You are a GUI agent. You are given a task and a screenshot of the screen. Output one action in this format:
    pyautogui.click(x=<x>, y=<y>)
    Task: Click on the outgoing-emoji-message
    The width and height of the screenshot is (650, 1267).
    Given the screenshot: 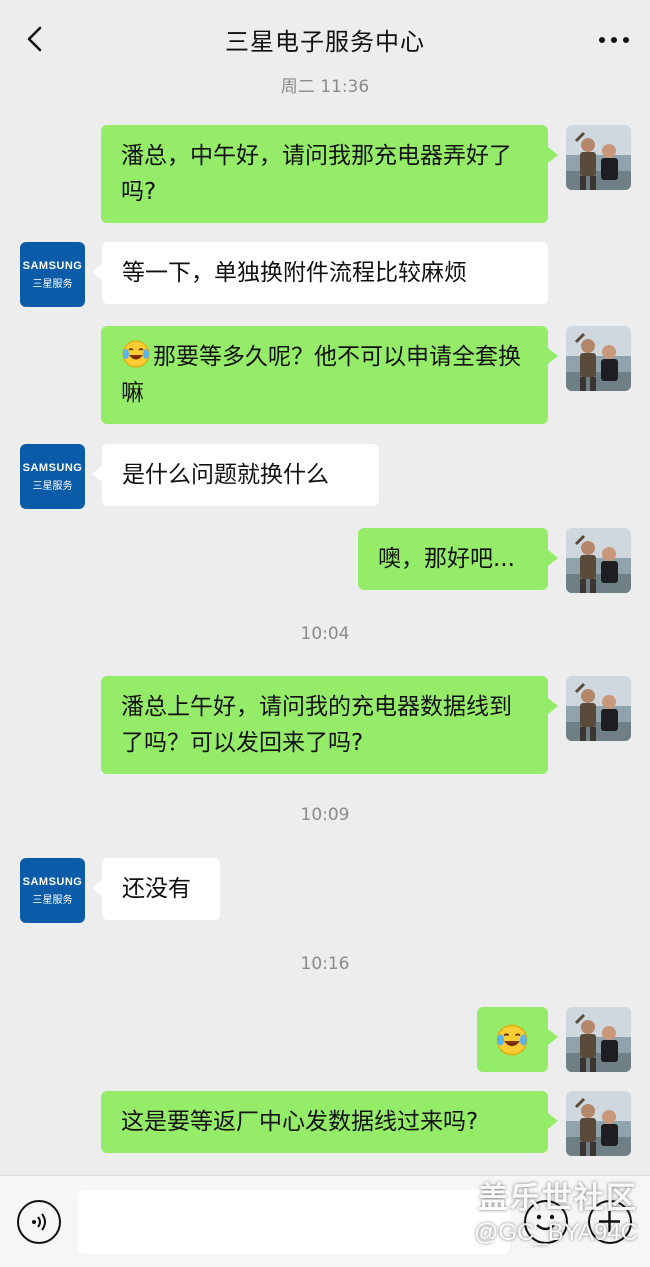 What is the action you would take?
    pyautogui.click(x=517, y=1039)
    